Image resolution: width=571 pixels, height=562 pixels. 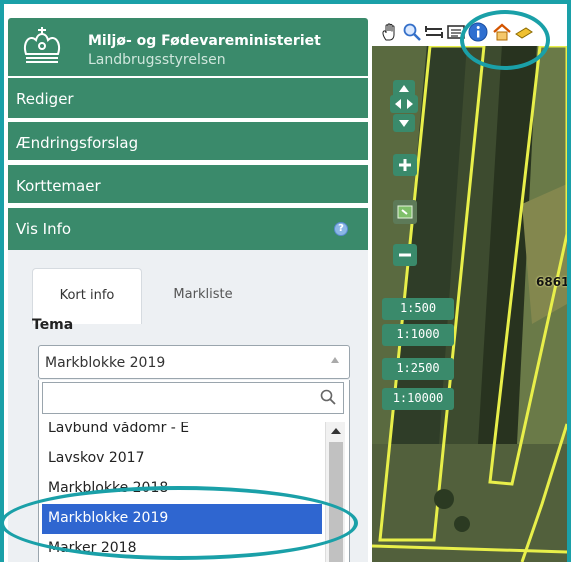 I want to click on accordion-rediger: Rediger, so click(x=188, y=98).